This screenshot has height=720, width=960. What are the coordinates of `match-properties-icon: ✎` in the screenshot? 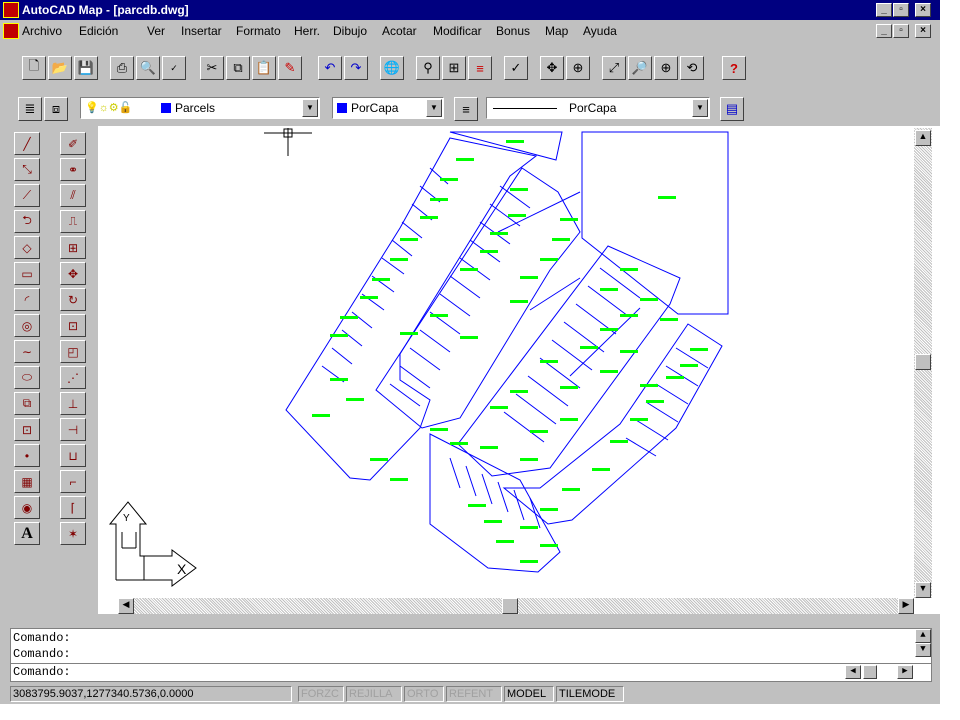 It's located at (290, 68).